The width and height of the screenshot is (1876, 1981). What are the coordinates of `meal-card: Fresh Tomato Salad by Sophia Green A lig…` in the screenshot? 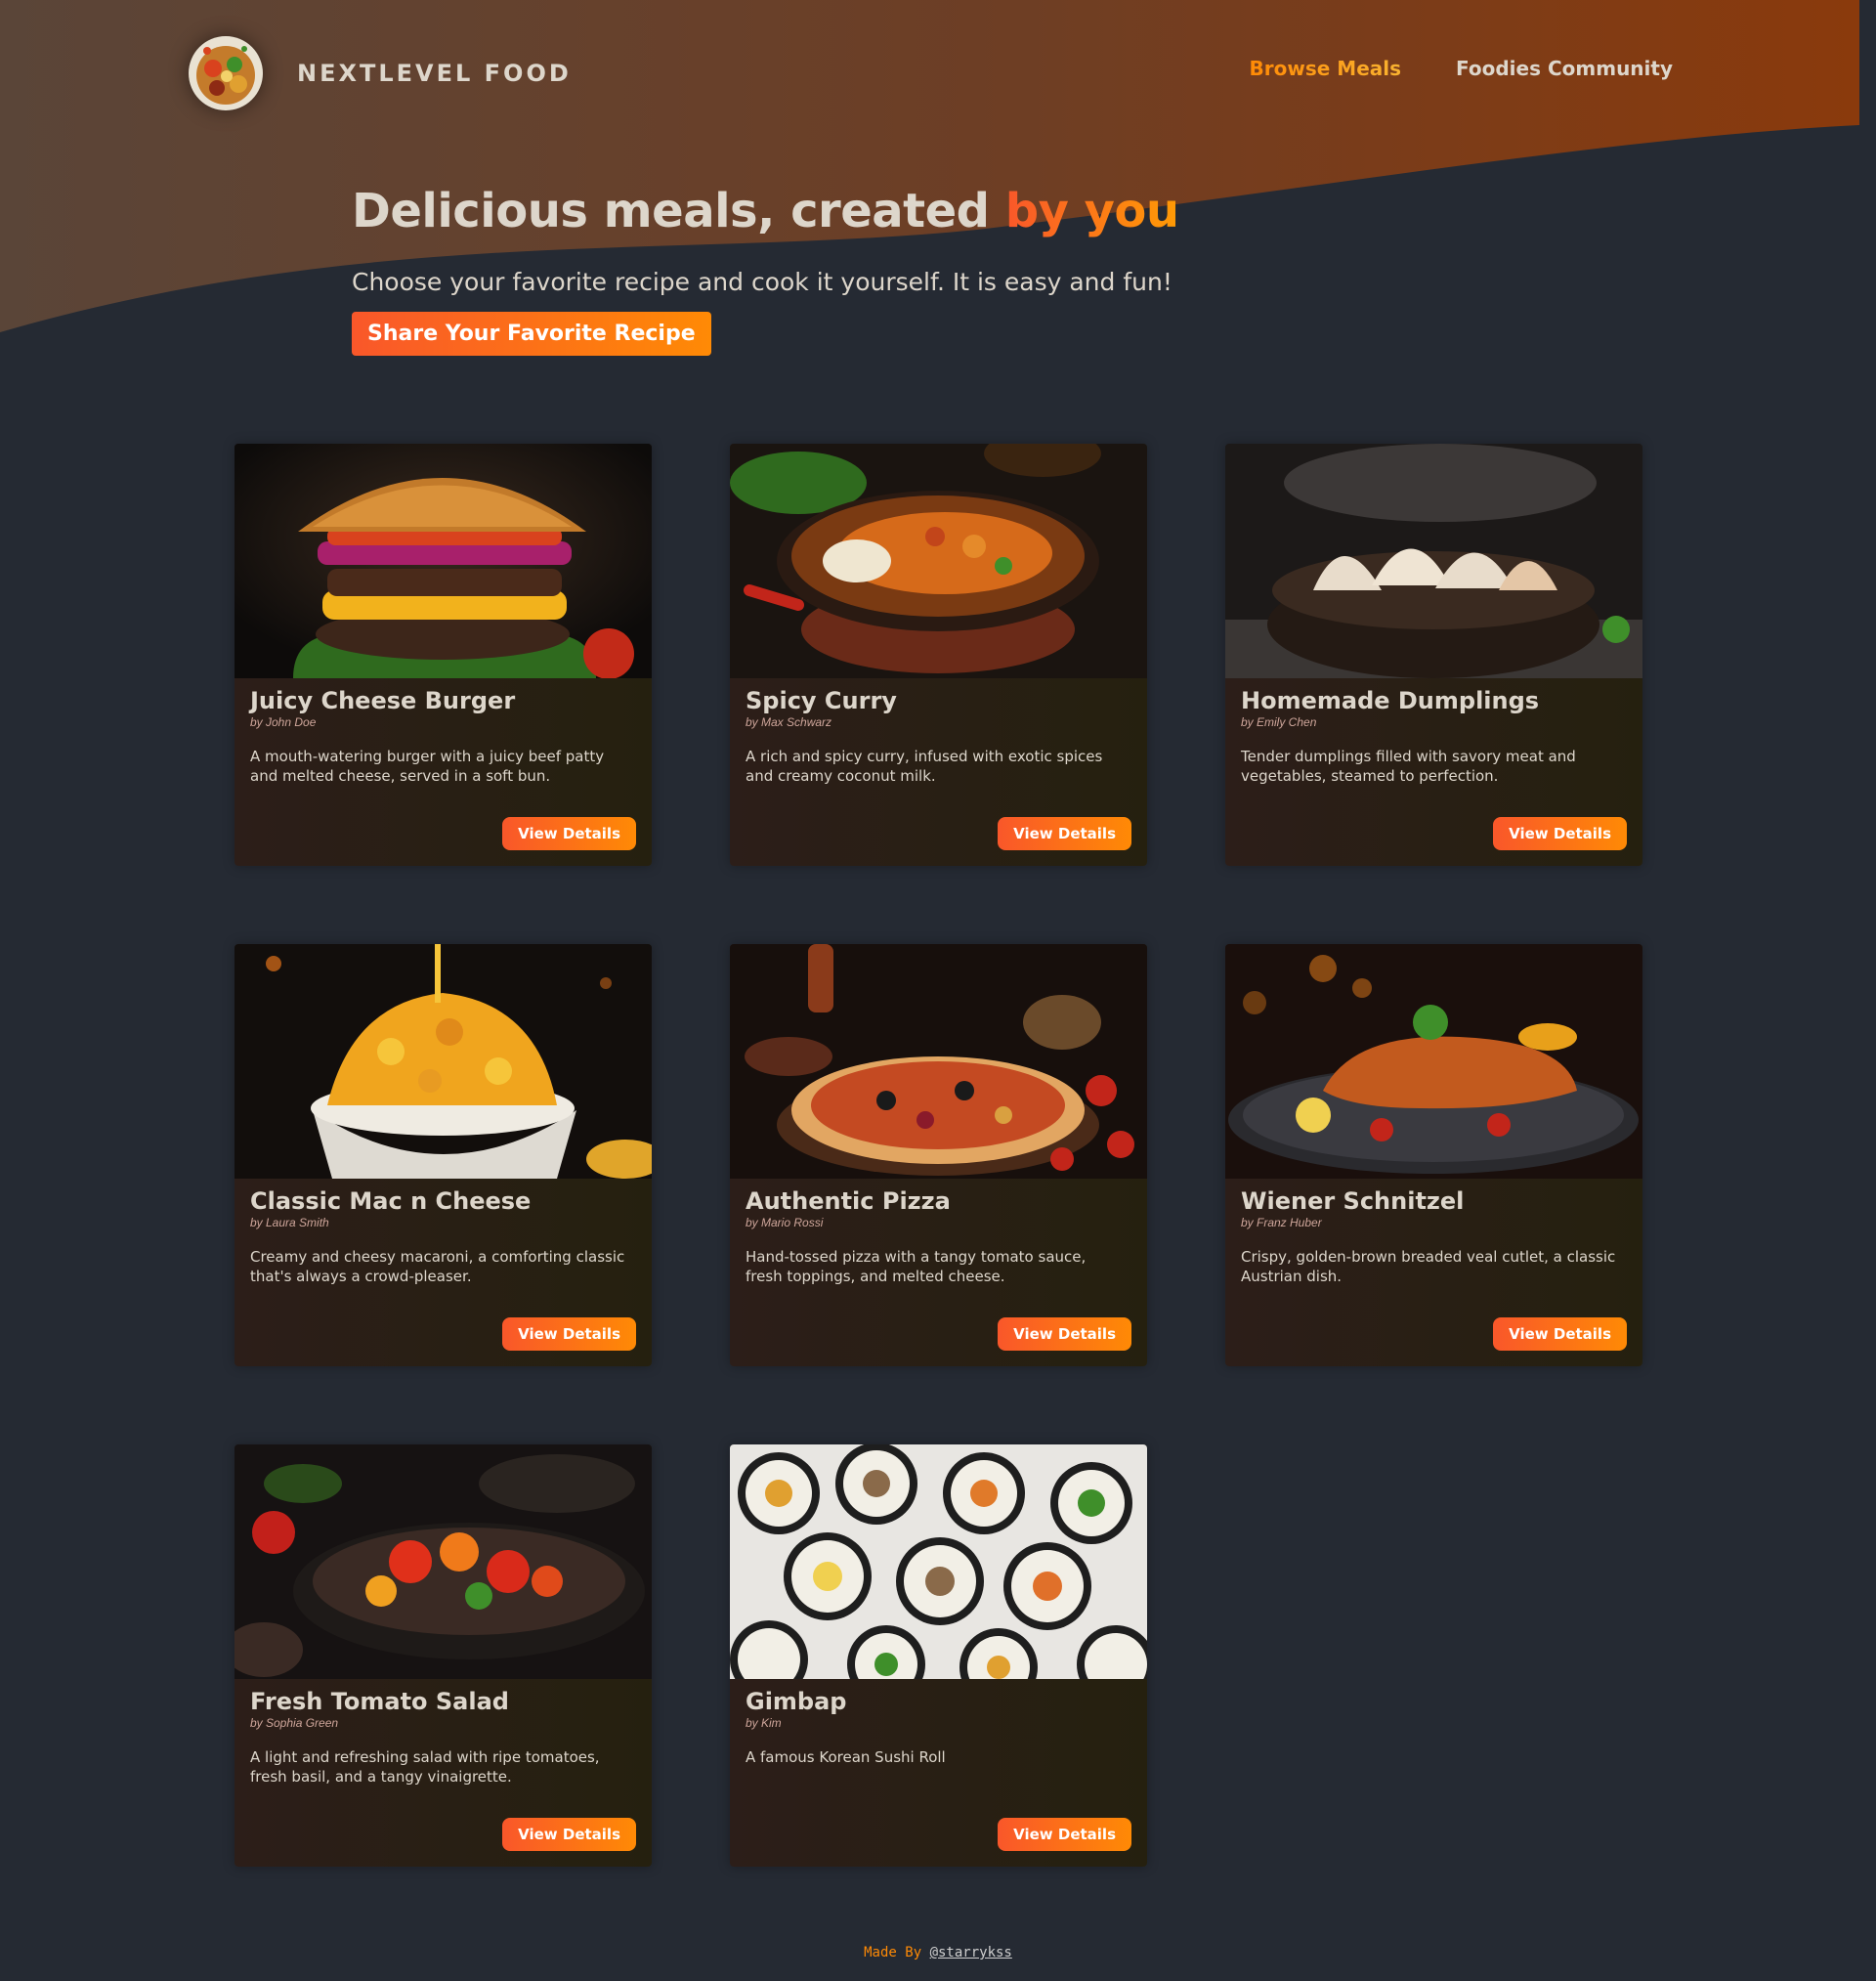 It's located at (443, 1655).